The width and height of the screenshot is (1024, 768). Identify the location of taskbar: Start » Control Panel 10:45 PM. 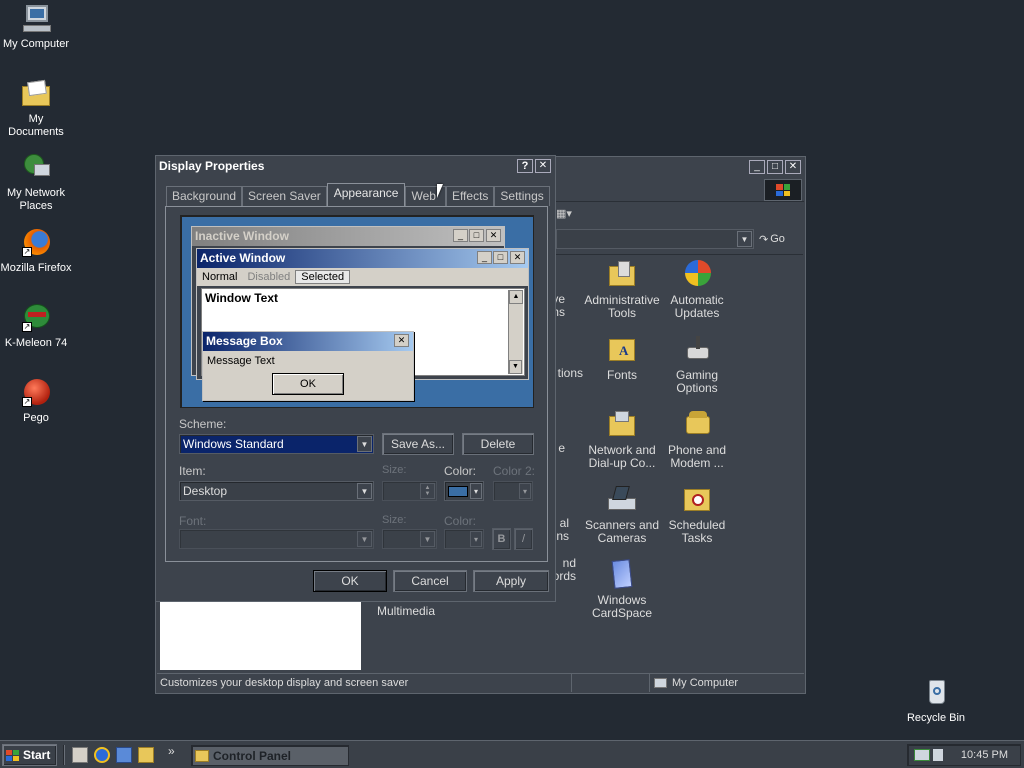
(512, 754).